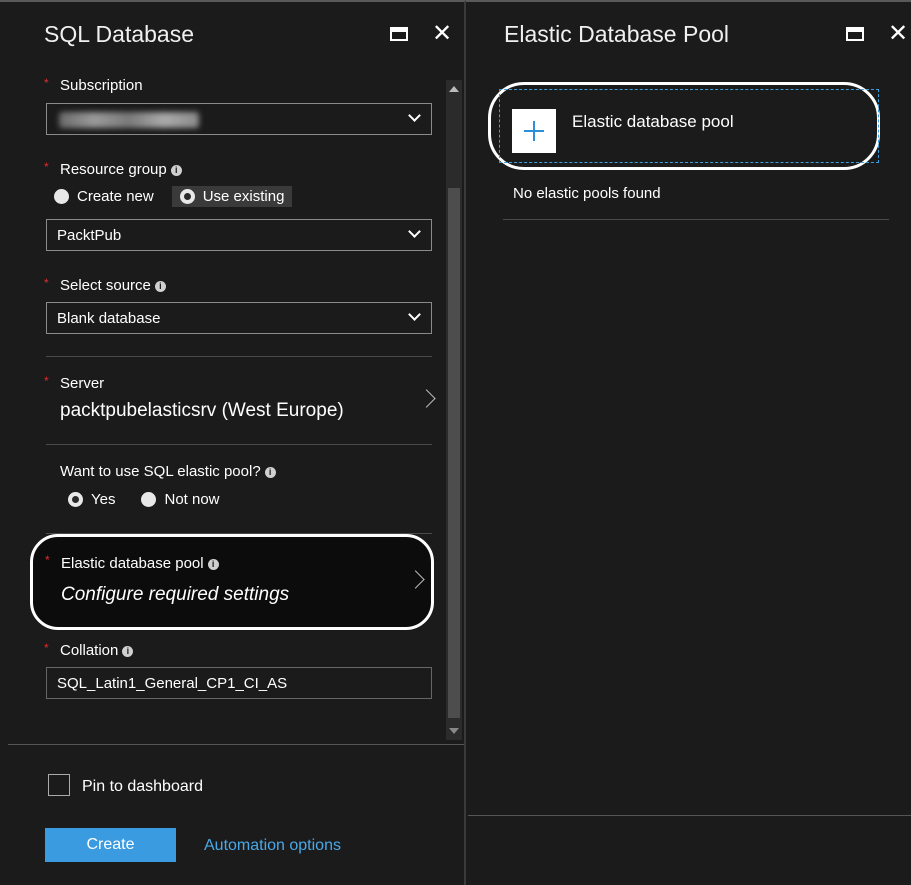 The width and height of the screenshot is (911, 885). I want to click on elastic-pool-question-text: Want to use SQL elastic pool?, so click(160, 471).